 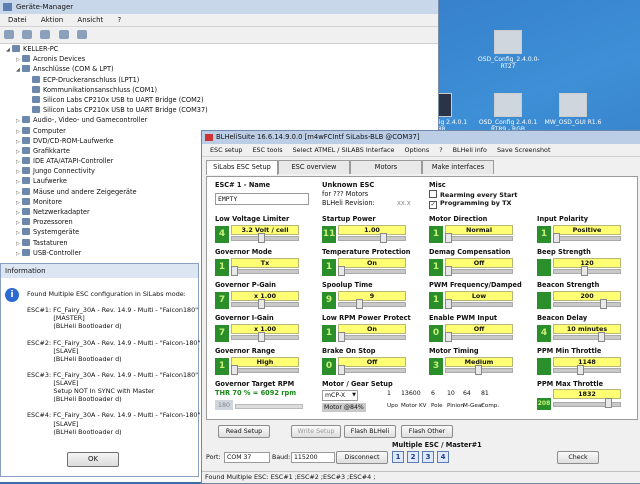 I want to click on device-tree-item: ◢ KELLER-PC, so click(x=219, y=49).